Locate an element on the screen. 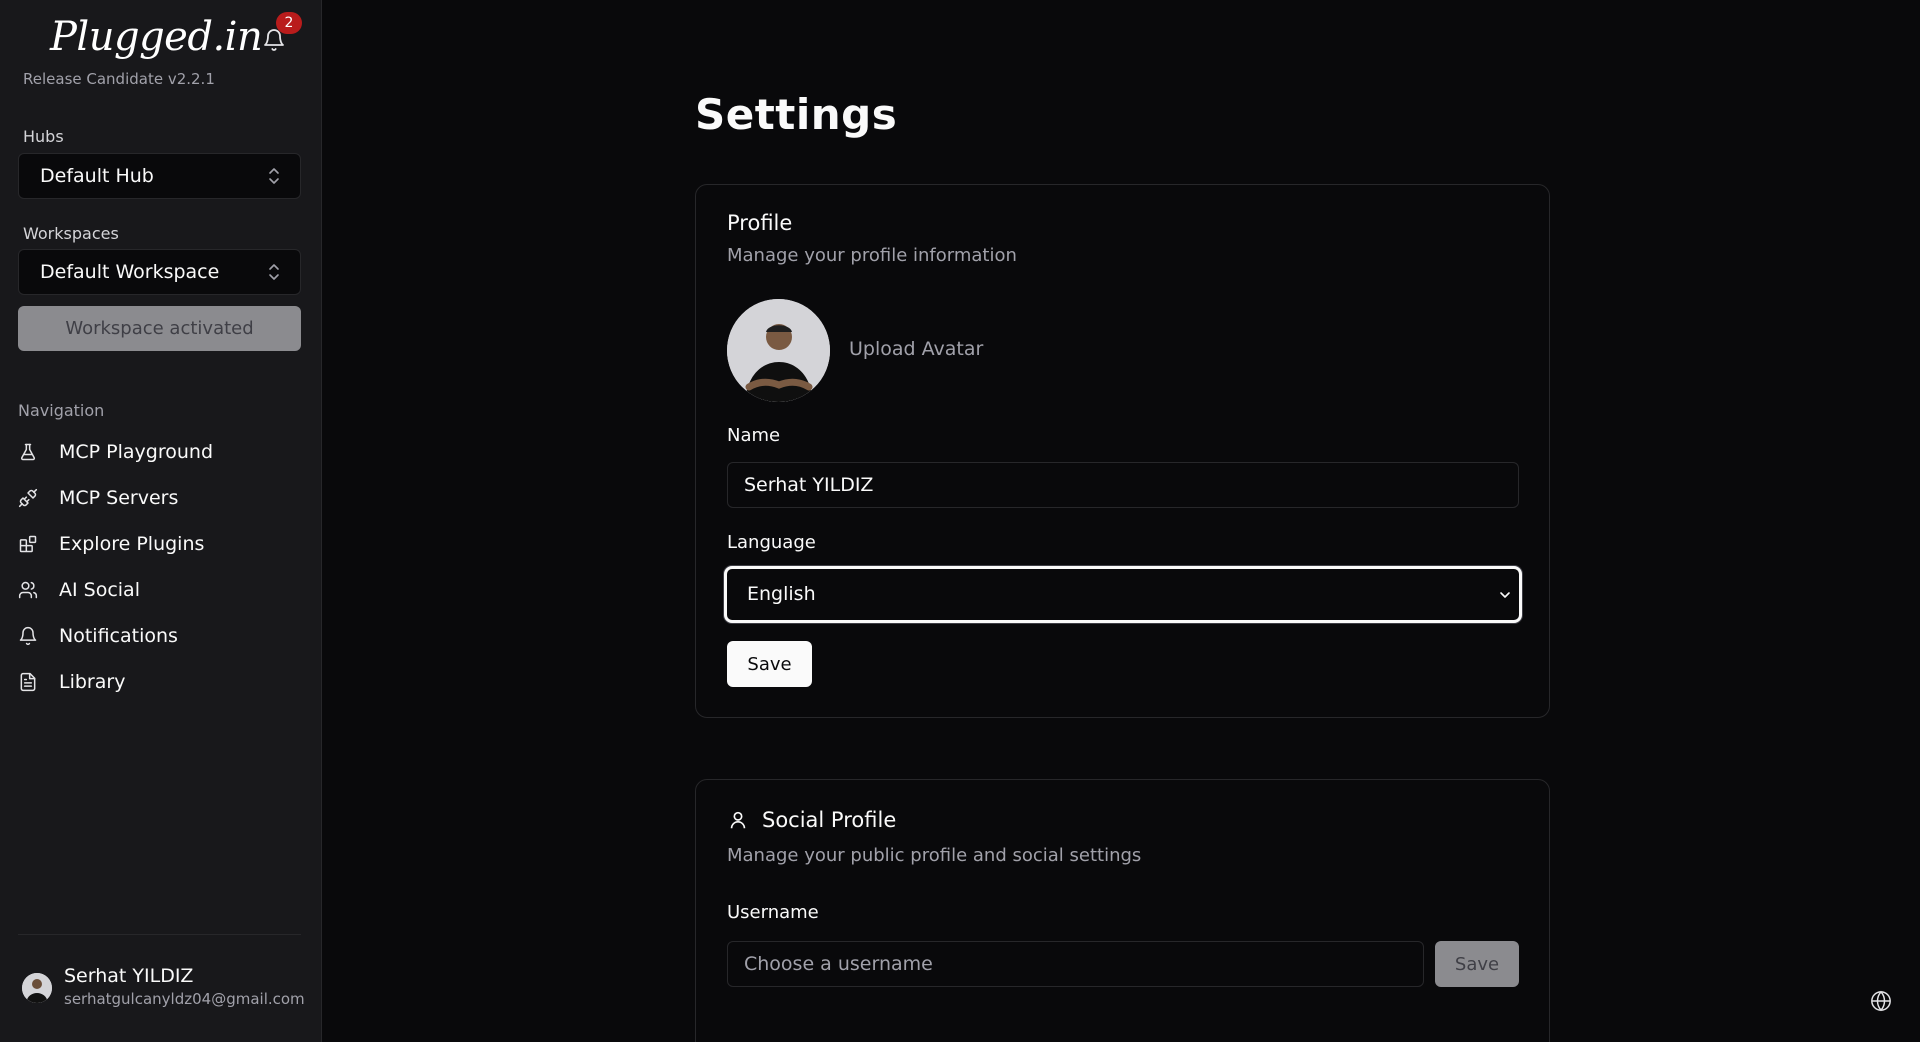 The image size is (1920, 1042). name-field is located at coordinates (1123, 485).